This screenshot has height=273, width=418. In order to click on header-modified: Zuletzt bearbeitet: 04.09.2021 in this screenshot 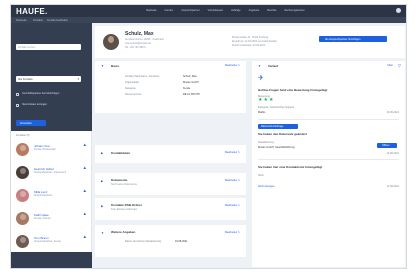, I will do `click(249, 45)`.